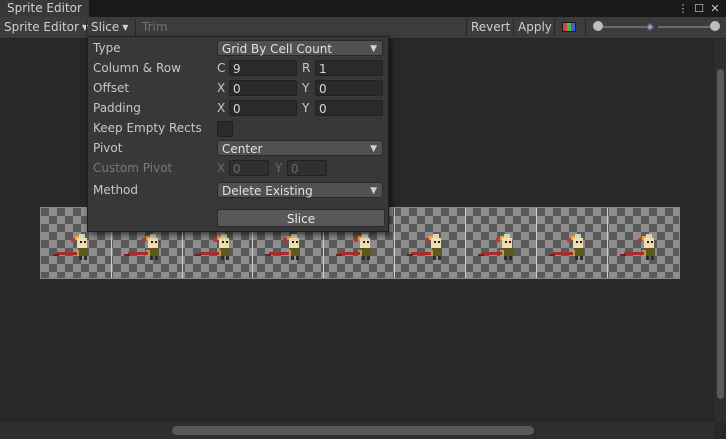 The image size is (726, 439). What do you see at coordinates (133, 168) in the screenshot?
I see `custom-pivot-label: Custom Pivot` at bounding box center [133, 168].